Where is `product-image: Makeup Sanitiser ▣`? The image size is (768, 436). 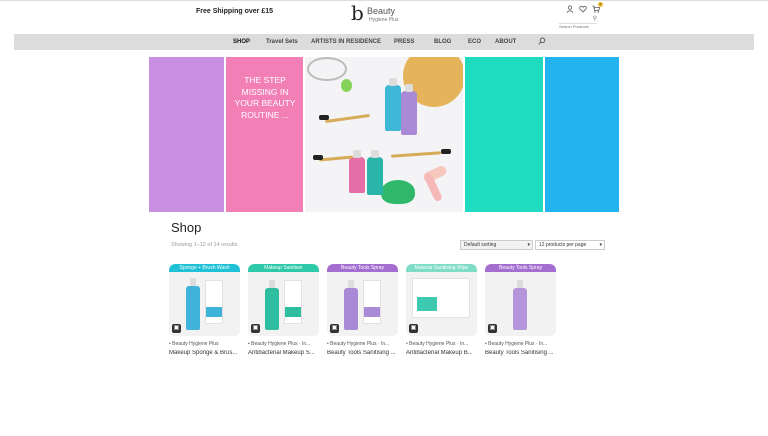 product-image: Makeup Sanitiser ▣ is located at coordinates (283, 300).